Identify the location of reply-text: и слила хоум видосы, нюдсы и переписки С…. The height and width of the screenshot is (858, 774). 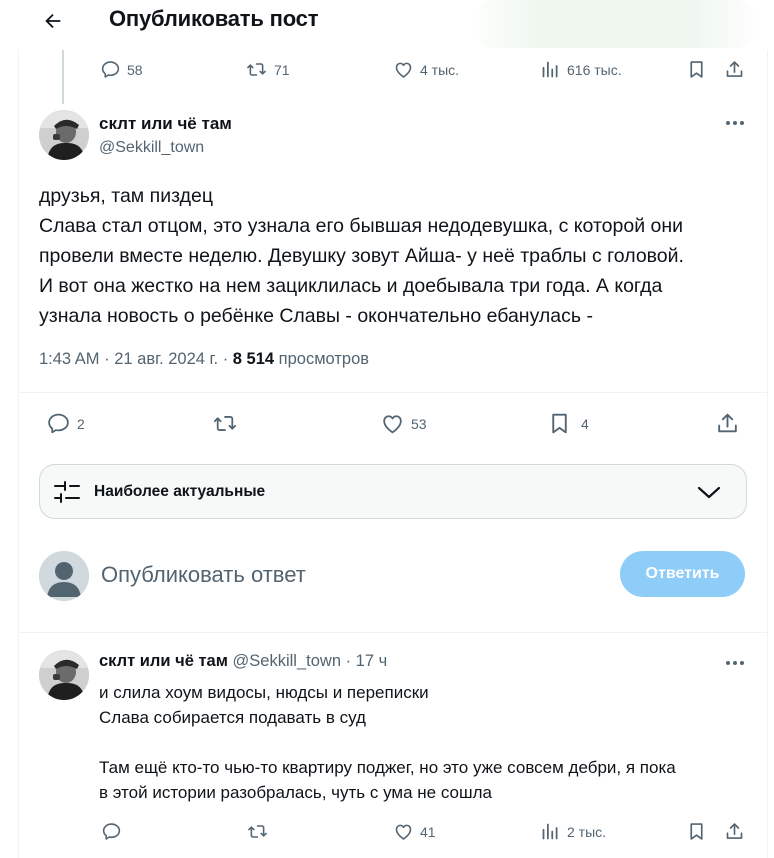
(424, 742).